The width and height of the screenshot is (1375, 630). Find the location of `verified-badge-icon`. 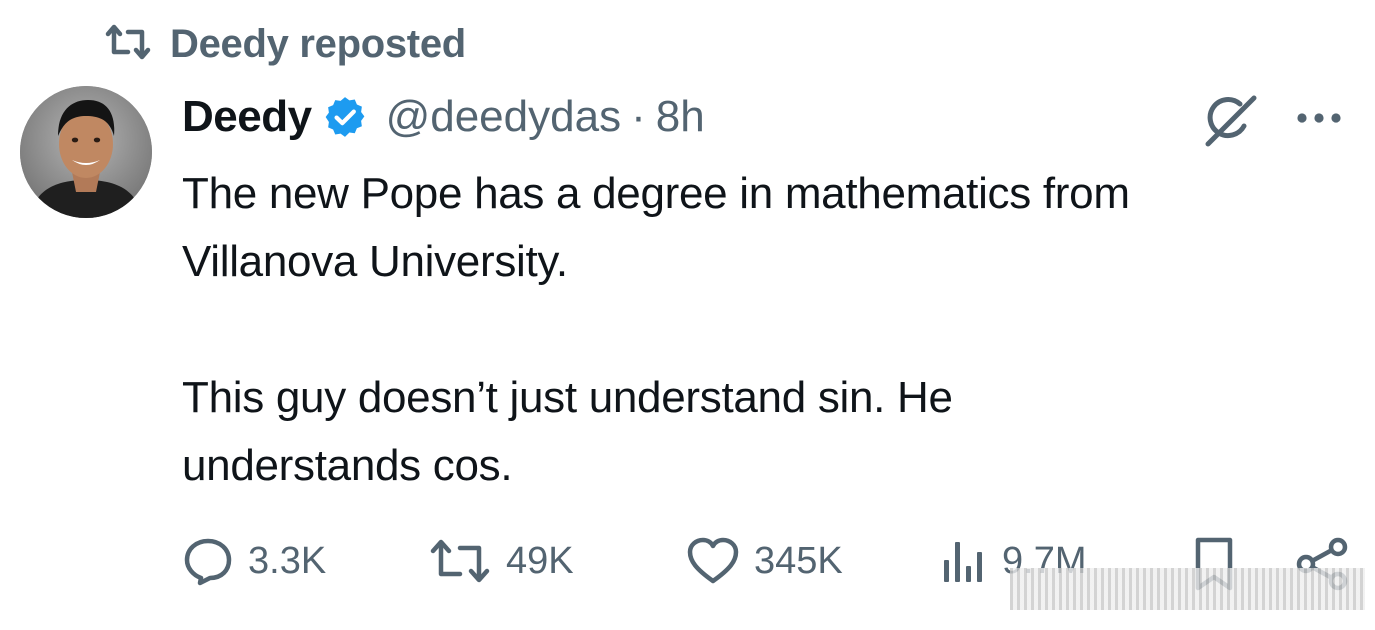

verified-badge-icon is located at coordinates (345, 117).